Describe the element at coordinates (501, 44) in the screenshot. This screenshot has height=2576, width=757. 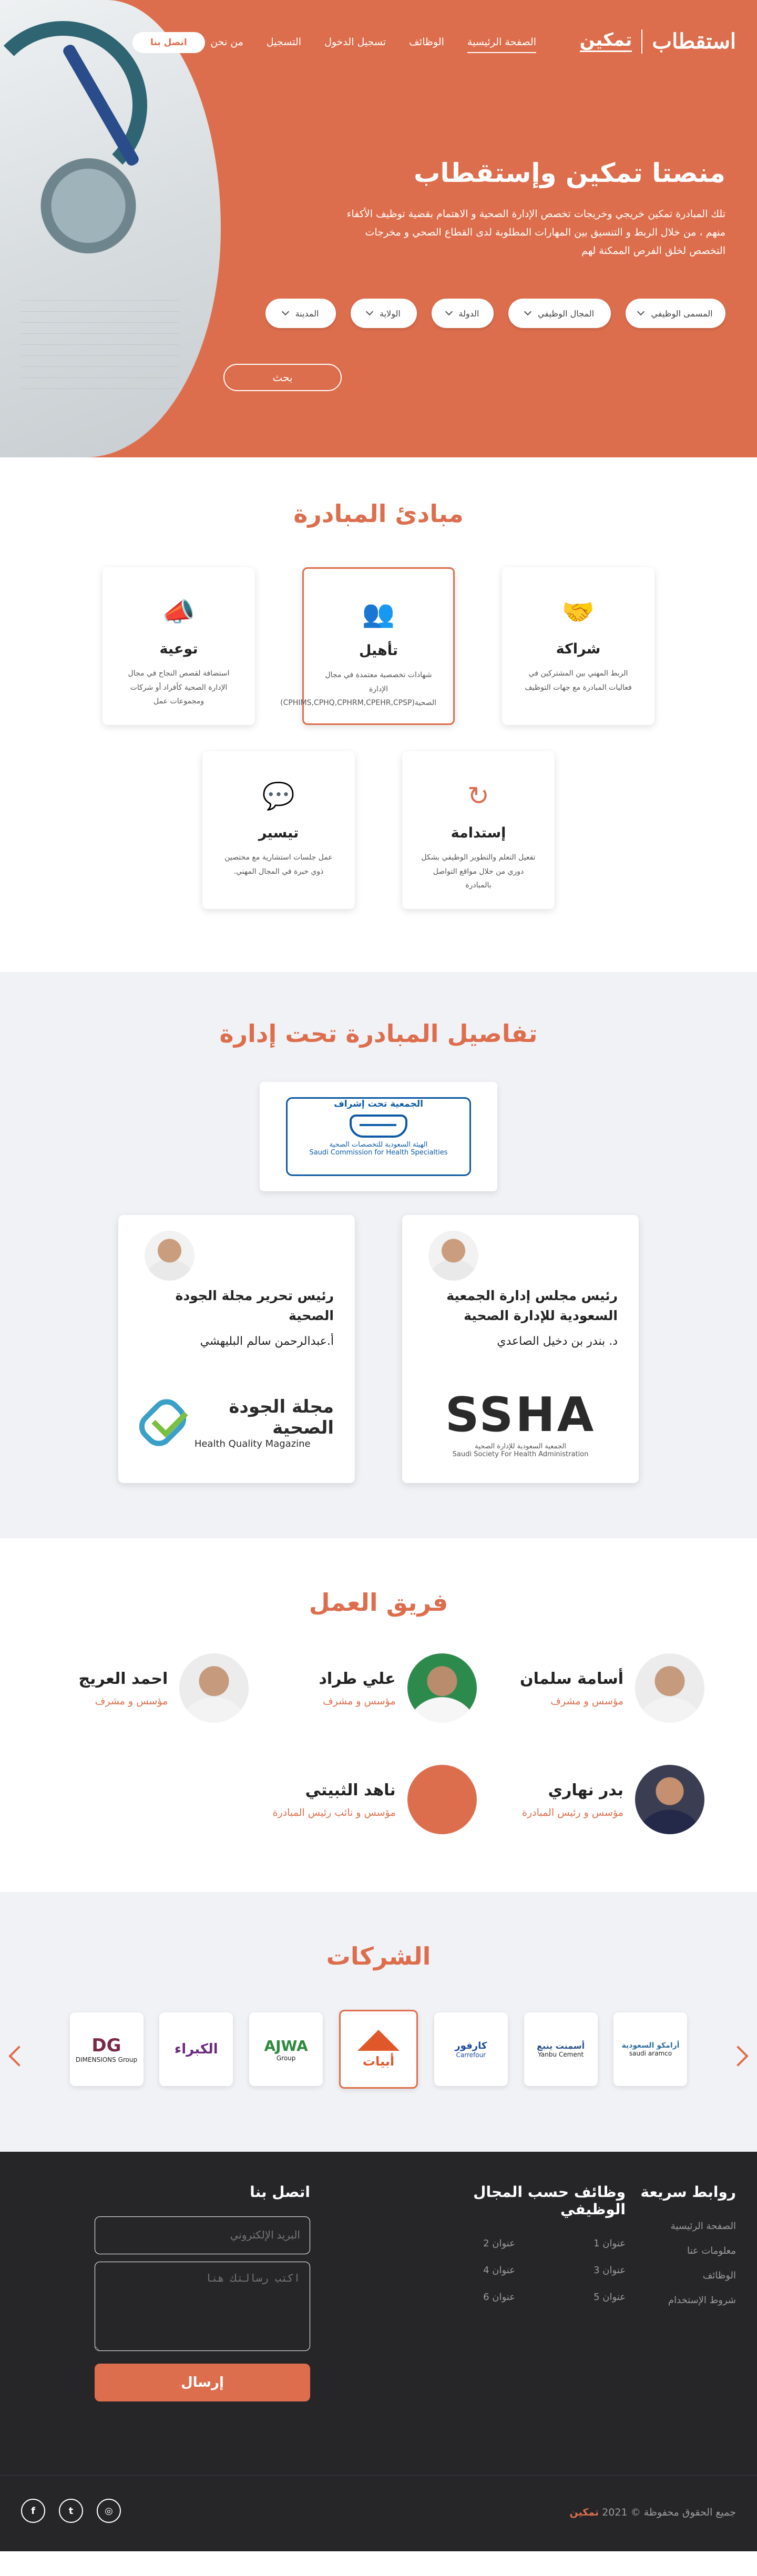
I see `nav-home: الصفحة الرئيسية` at that location.